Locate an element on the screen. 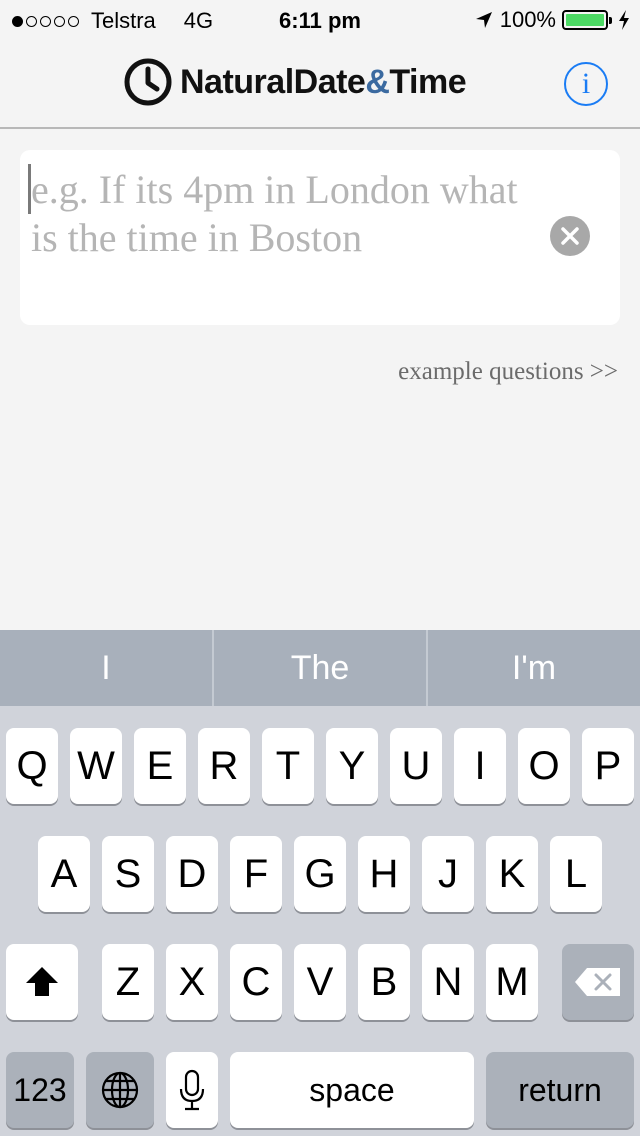  logo-time: Time is located at coordinates (428, 81).